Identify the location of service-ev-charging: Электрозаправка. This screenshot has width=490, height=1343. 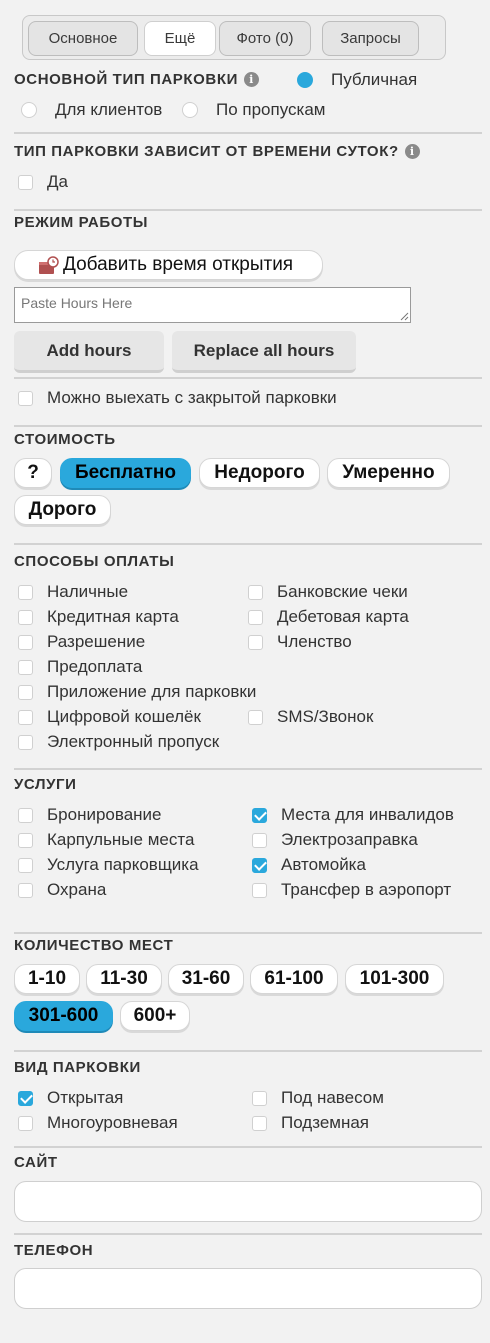
(335, 840).